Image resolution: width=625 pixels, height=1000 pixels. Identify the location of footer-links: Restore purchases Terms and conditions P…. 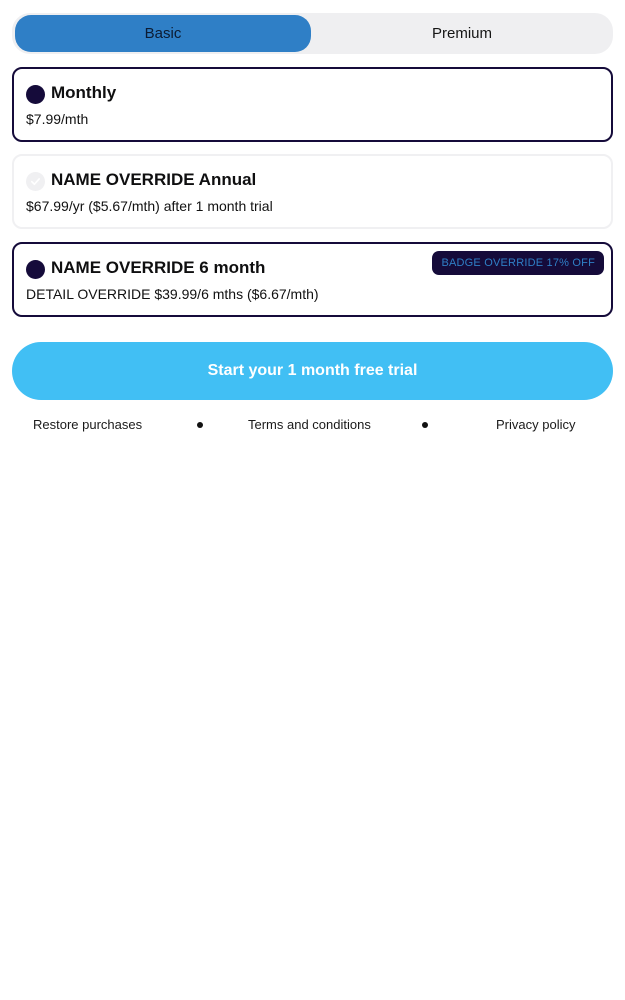
(312, 425).